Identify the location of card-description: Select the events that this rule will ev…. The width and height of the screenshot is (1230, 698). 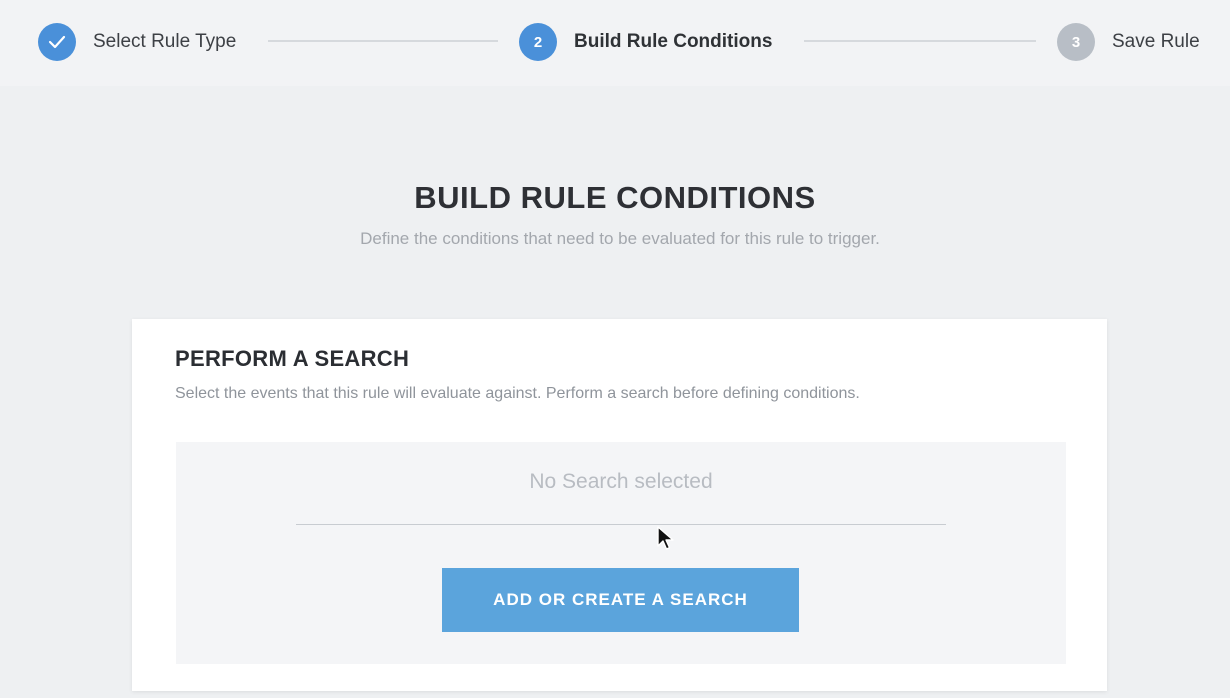
(517, 393).